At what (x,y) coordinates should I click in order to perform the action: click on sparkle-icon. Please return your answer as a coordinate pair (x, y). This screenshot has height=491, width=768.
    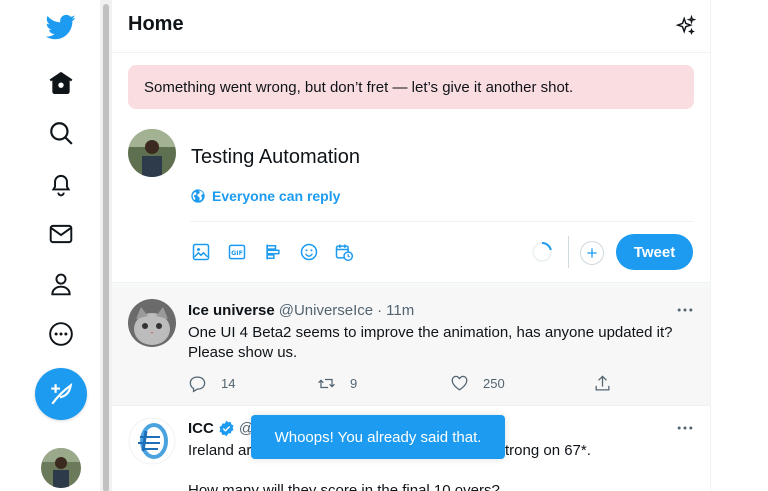
    Looking at the image, I should click on (686, 26).